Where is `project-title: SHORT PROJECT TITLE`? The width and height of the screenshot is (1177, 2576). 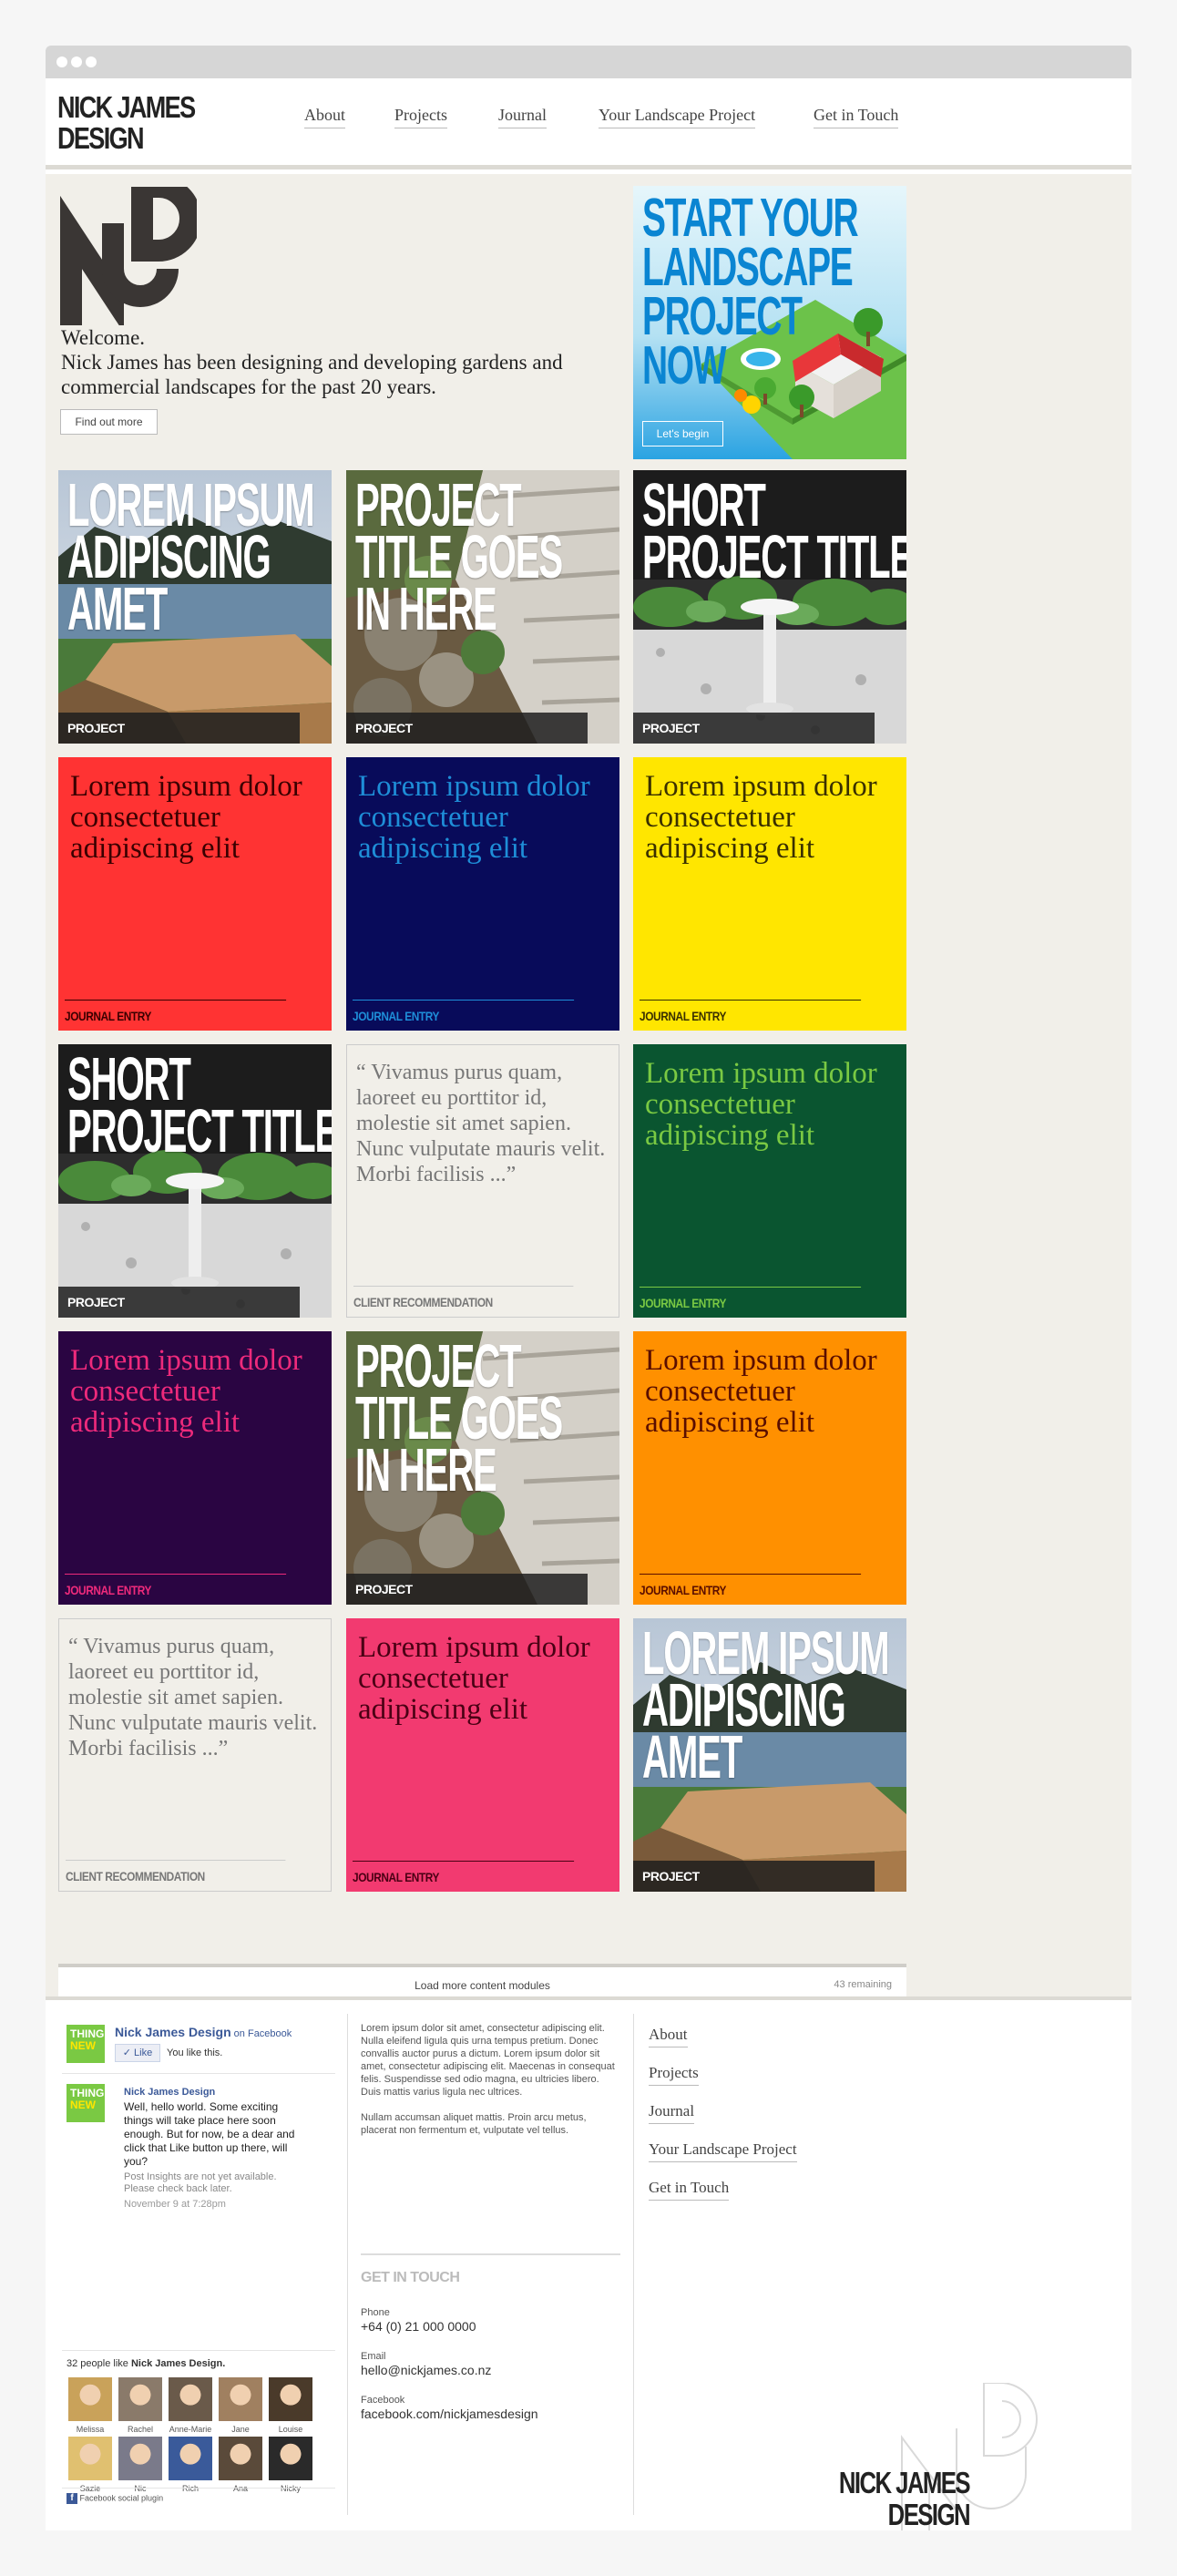
project-title: SHORT PROJECT TITLE is located at coordinates (774, 533).